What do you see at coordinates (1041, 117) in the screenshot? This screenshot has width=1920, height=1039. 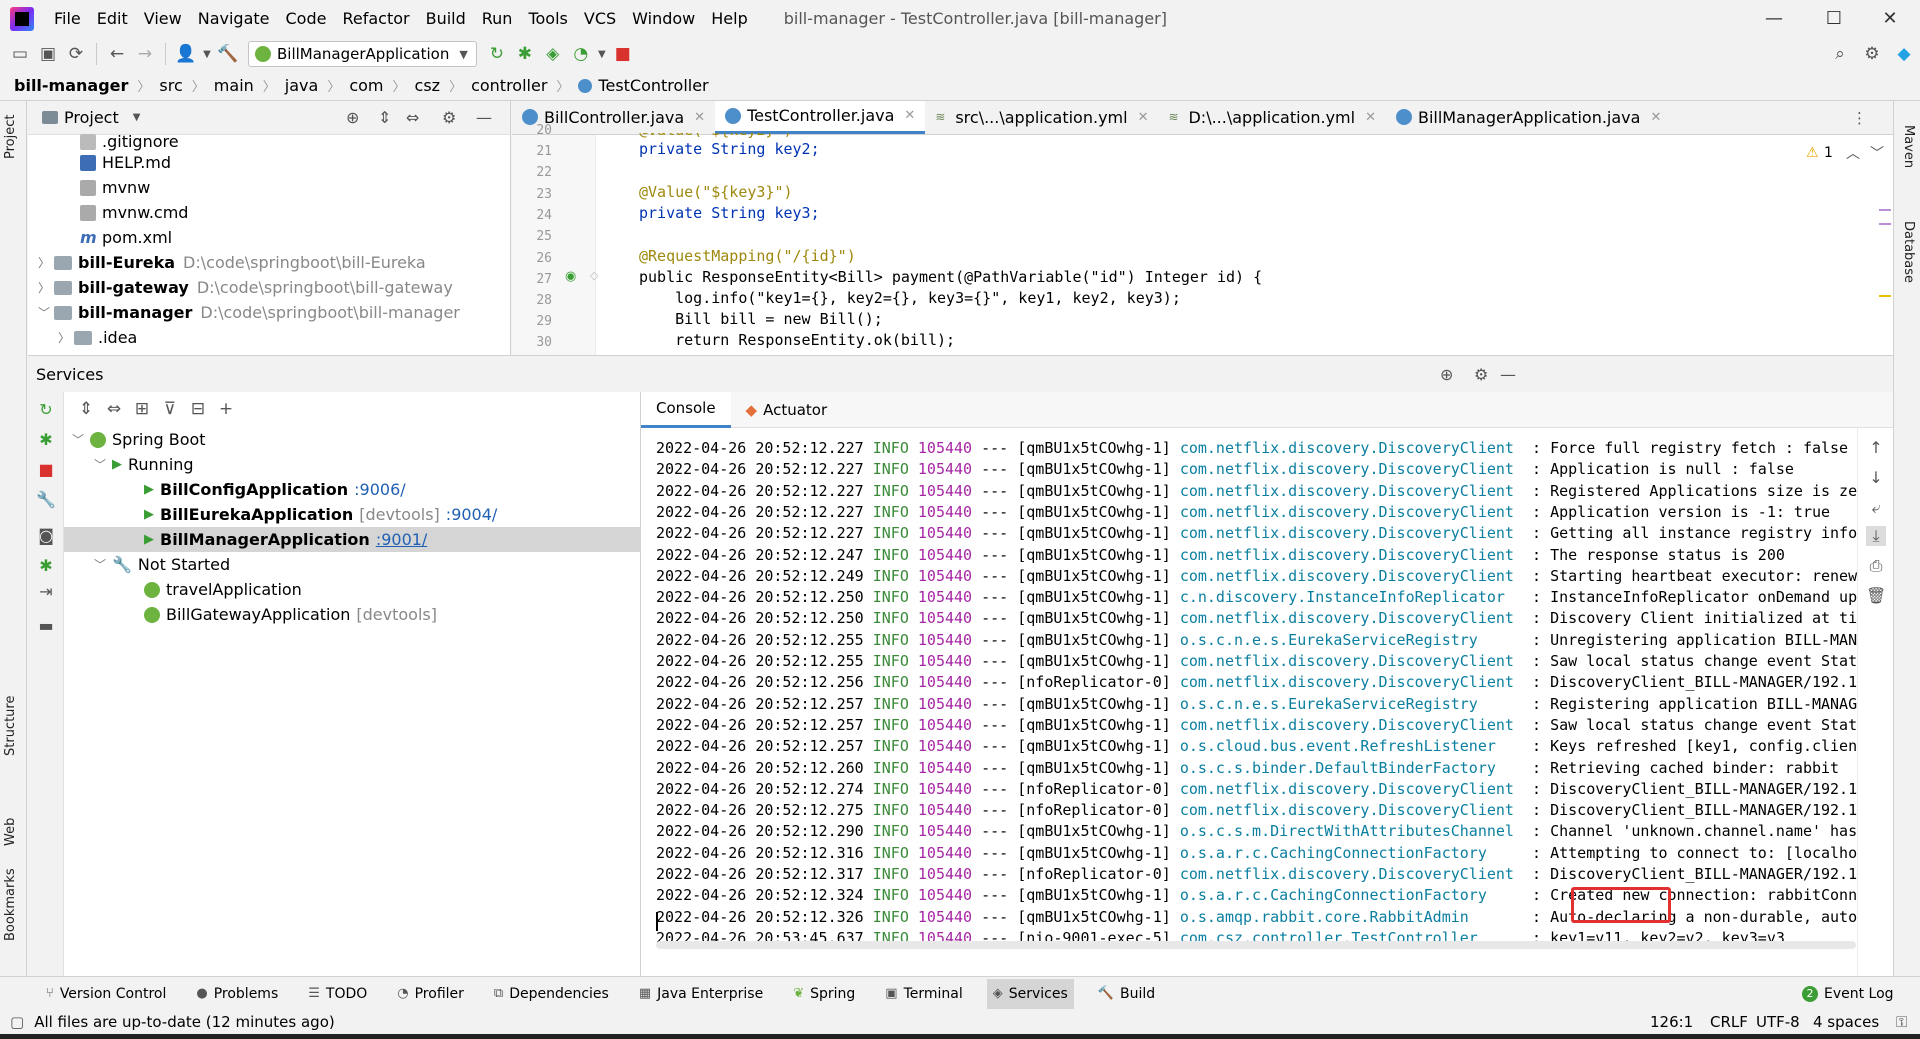 I see `tab-application-yml-src: ≋ src\...\application.yml ✕` at bounding box center [1041, 117].